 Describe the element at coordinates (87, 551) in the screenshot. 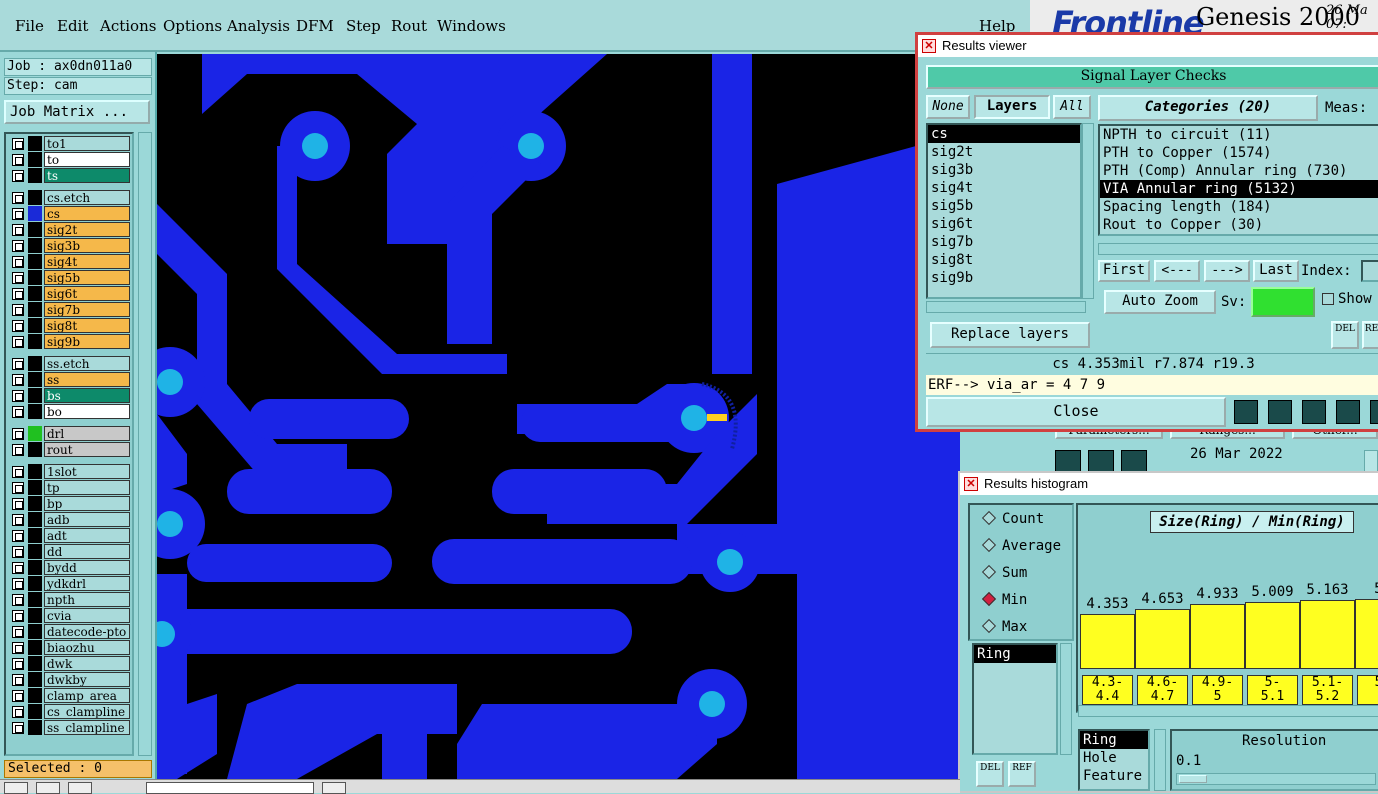

I see `layer-name: dd` at that location.